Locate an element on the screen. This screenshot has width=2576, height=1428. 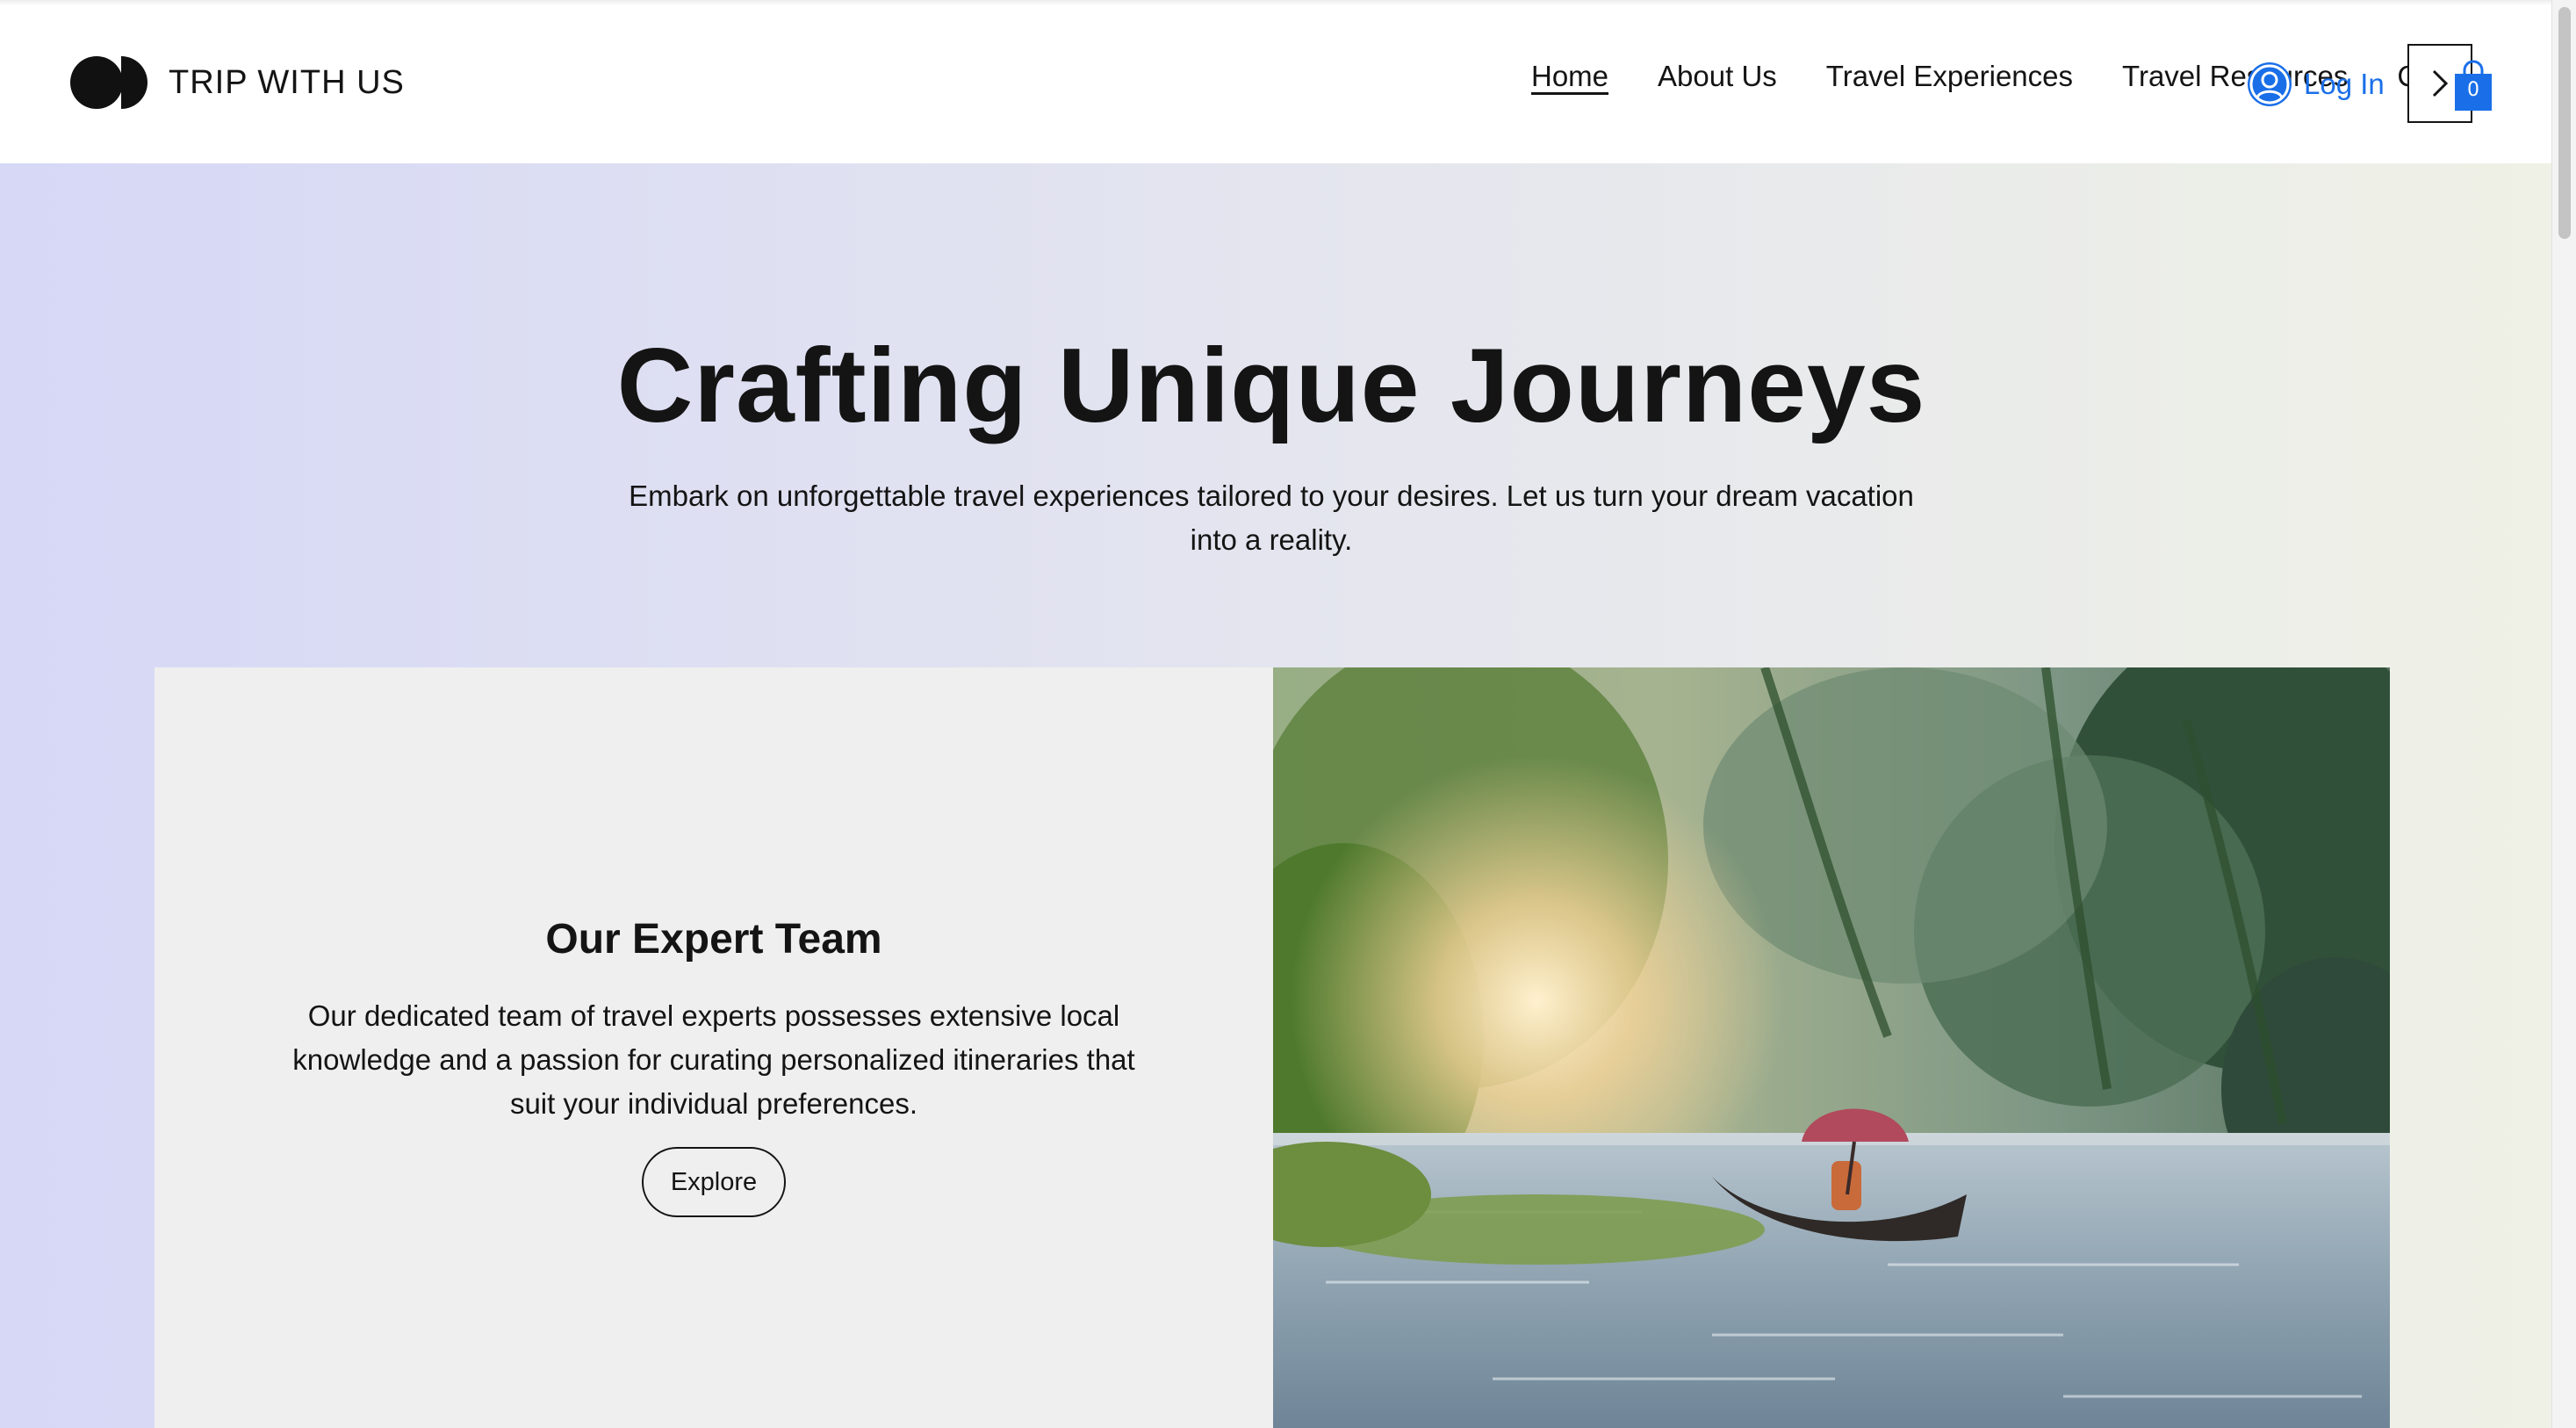
scrollbar-thumb is located at coordinates (2564, 123).